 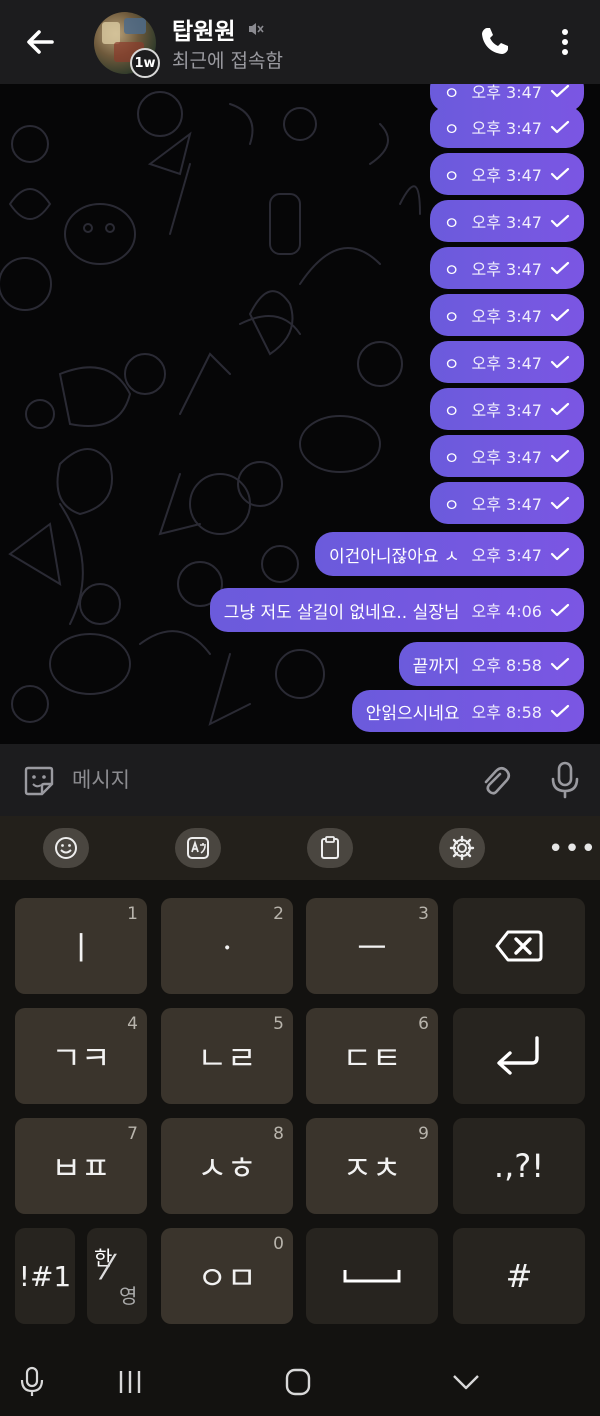 I want to click on punctuation-key: .,?!, so click(x=519, y=1166).